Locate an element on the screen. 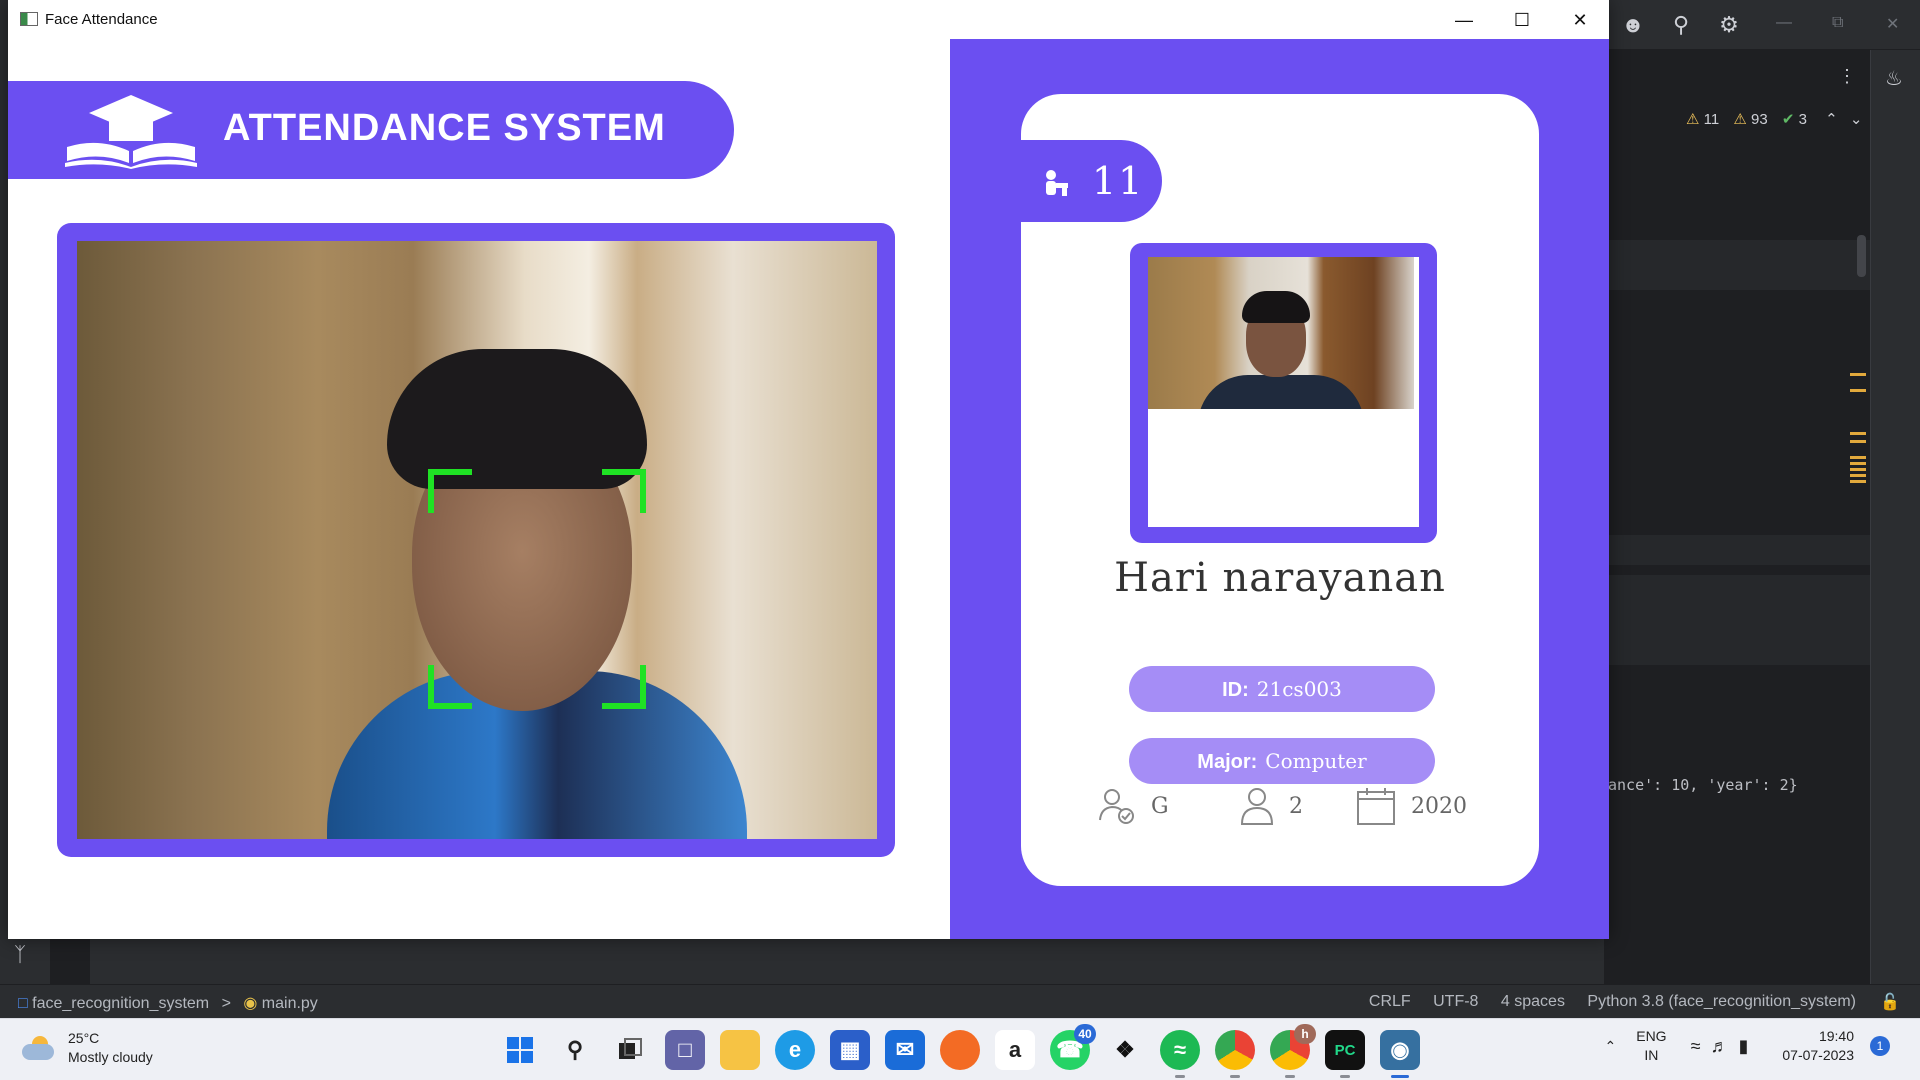  student-stats: G 2 2020 is located at coordinates (1280, 807).